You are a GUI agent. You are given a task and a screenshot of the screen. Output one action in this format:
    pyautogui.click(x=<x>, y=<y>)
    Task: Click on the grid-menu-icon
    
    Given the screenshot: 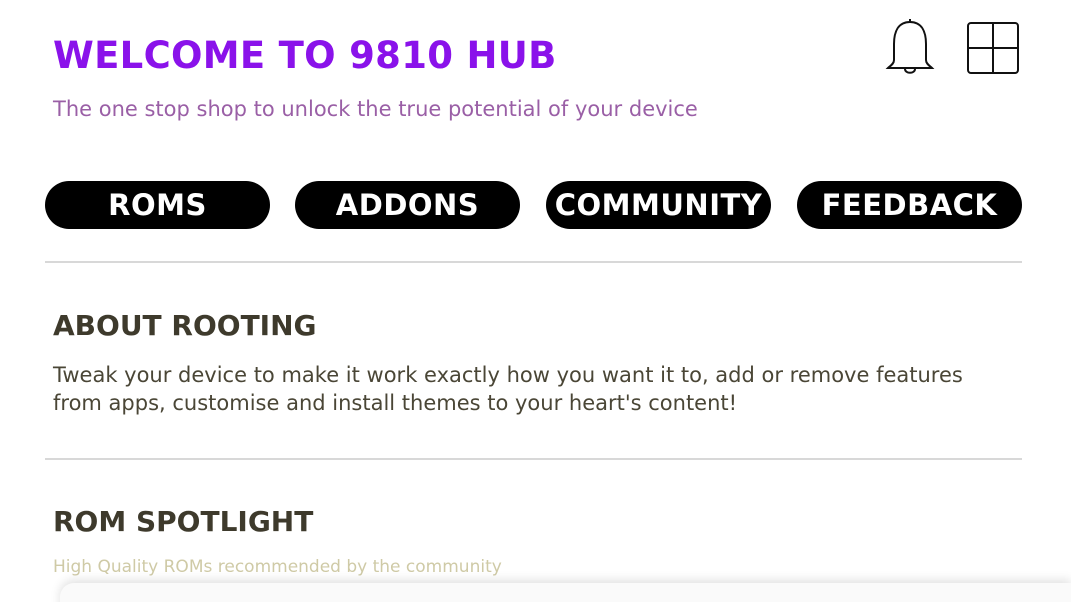 What is the action you would take?
    pyautogui.click(x=993, y=48)
    